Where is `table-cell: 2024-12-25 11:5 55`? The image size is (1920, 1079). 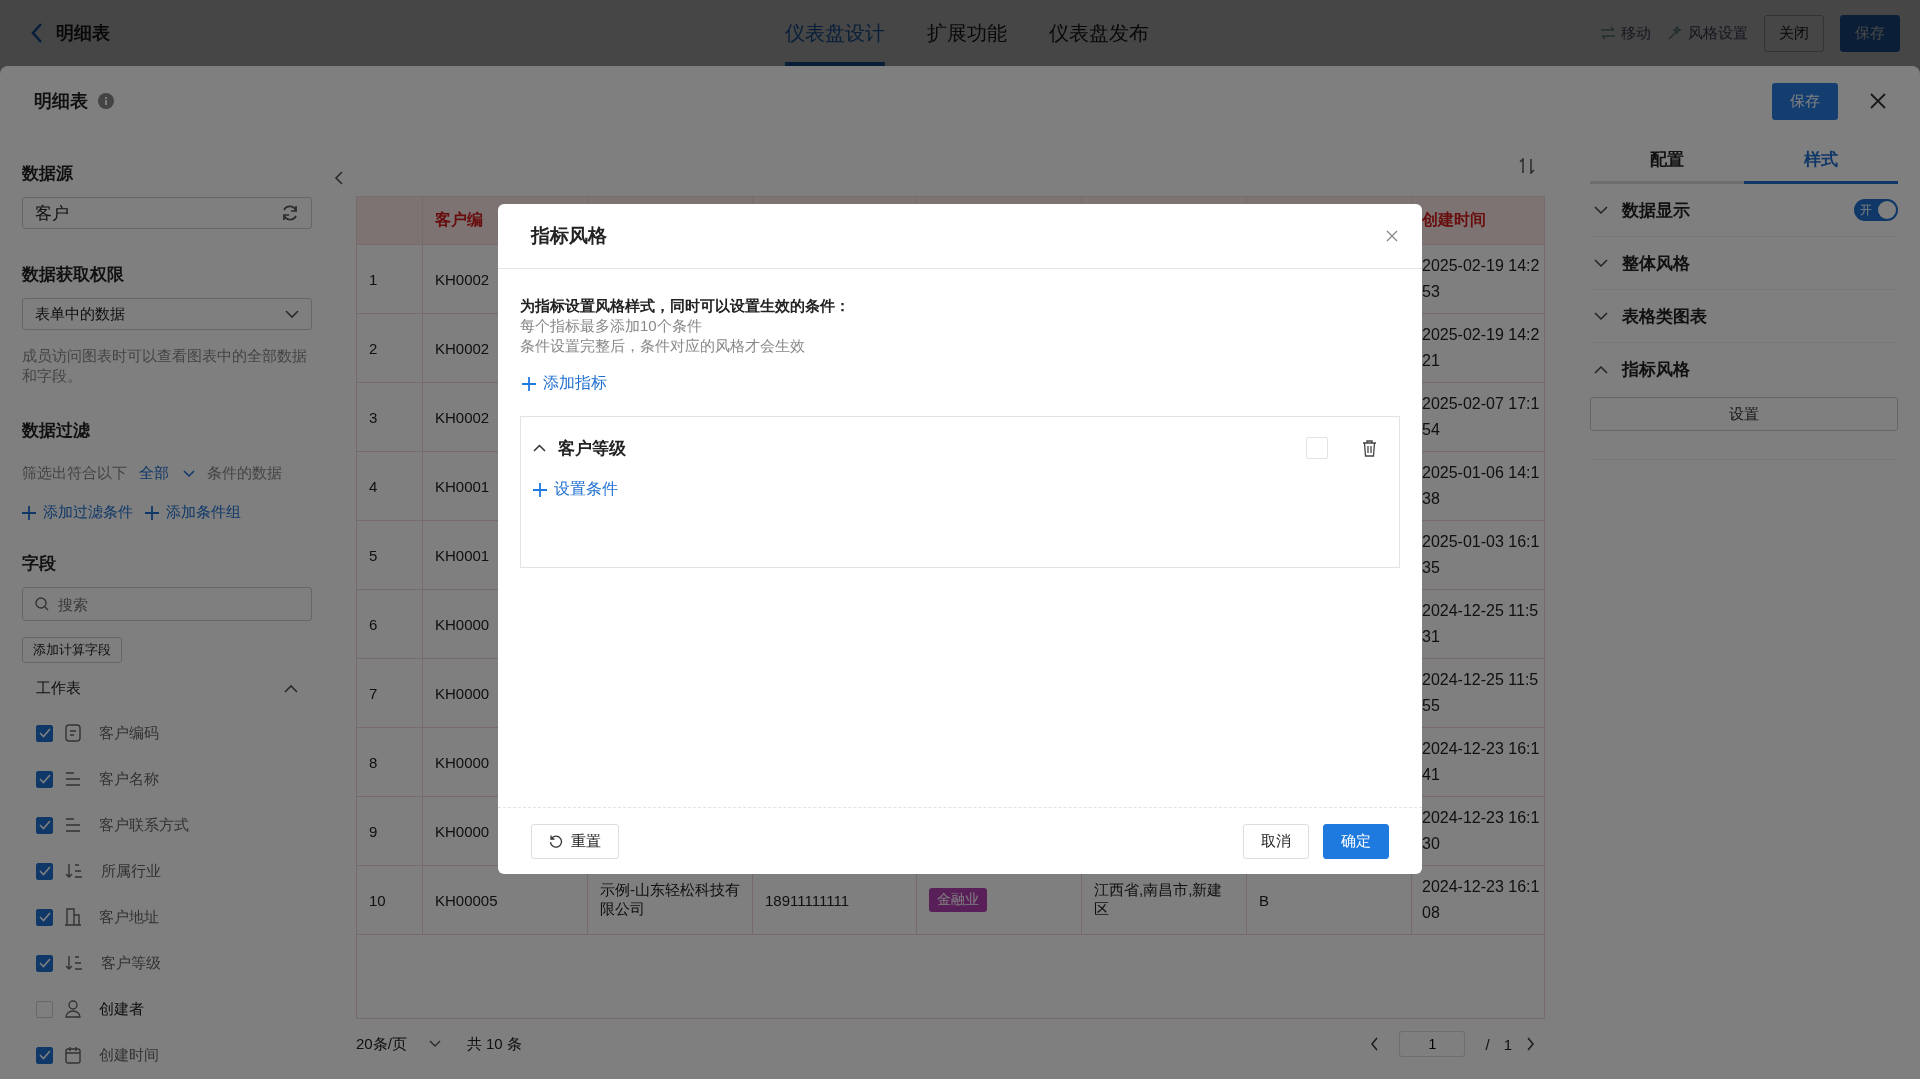 table-cell: 2024-12-25 11:5 55 is located at coordinates (1480, 693).